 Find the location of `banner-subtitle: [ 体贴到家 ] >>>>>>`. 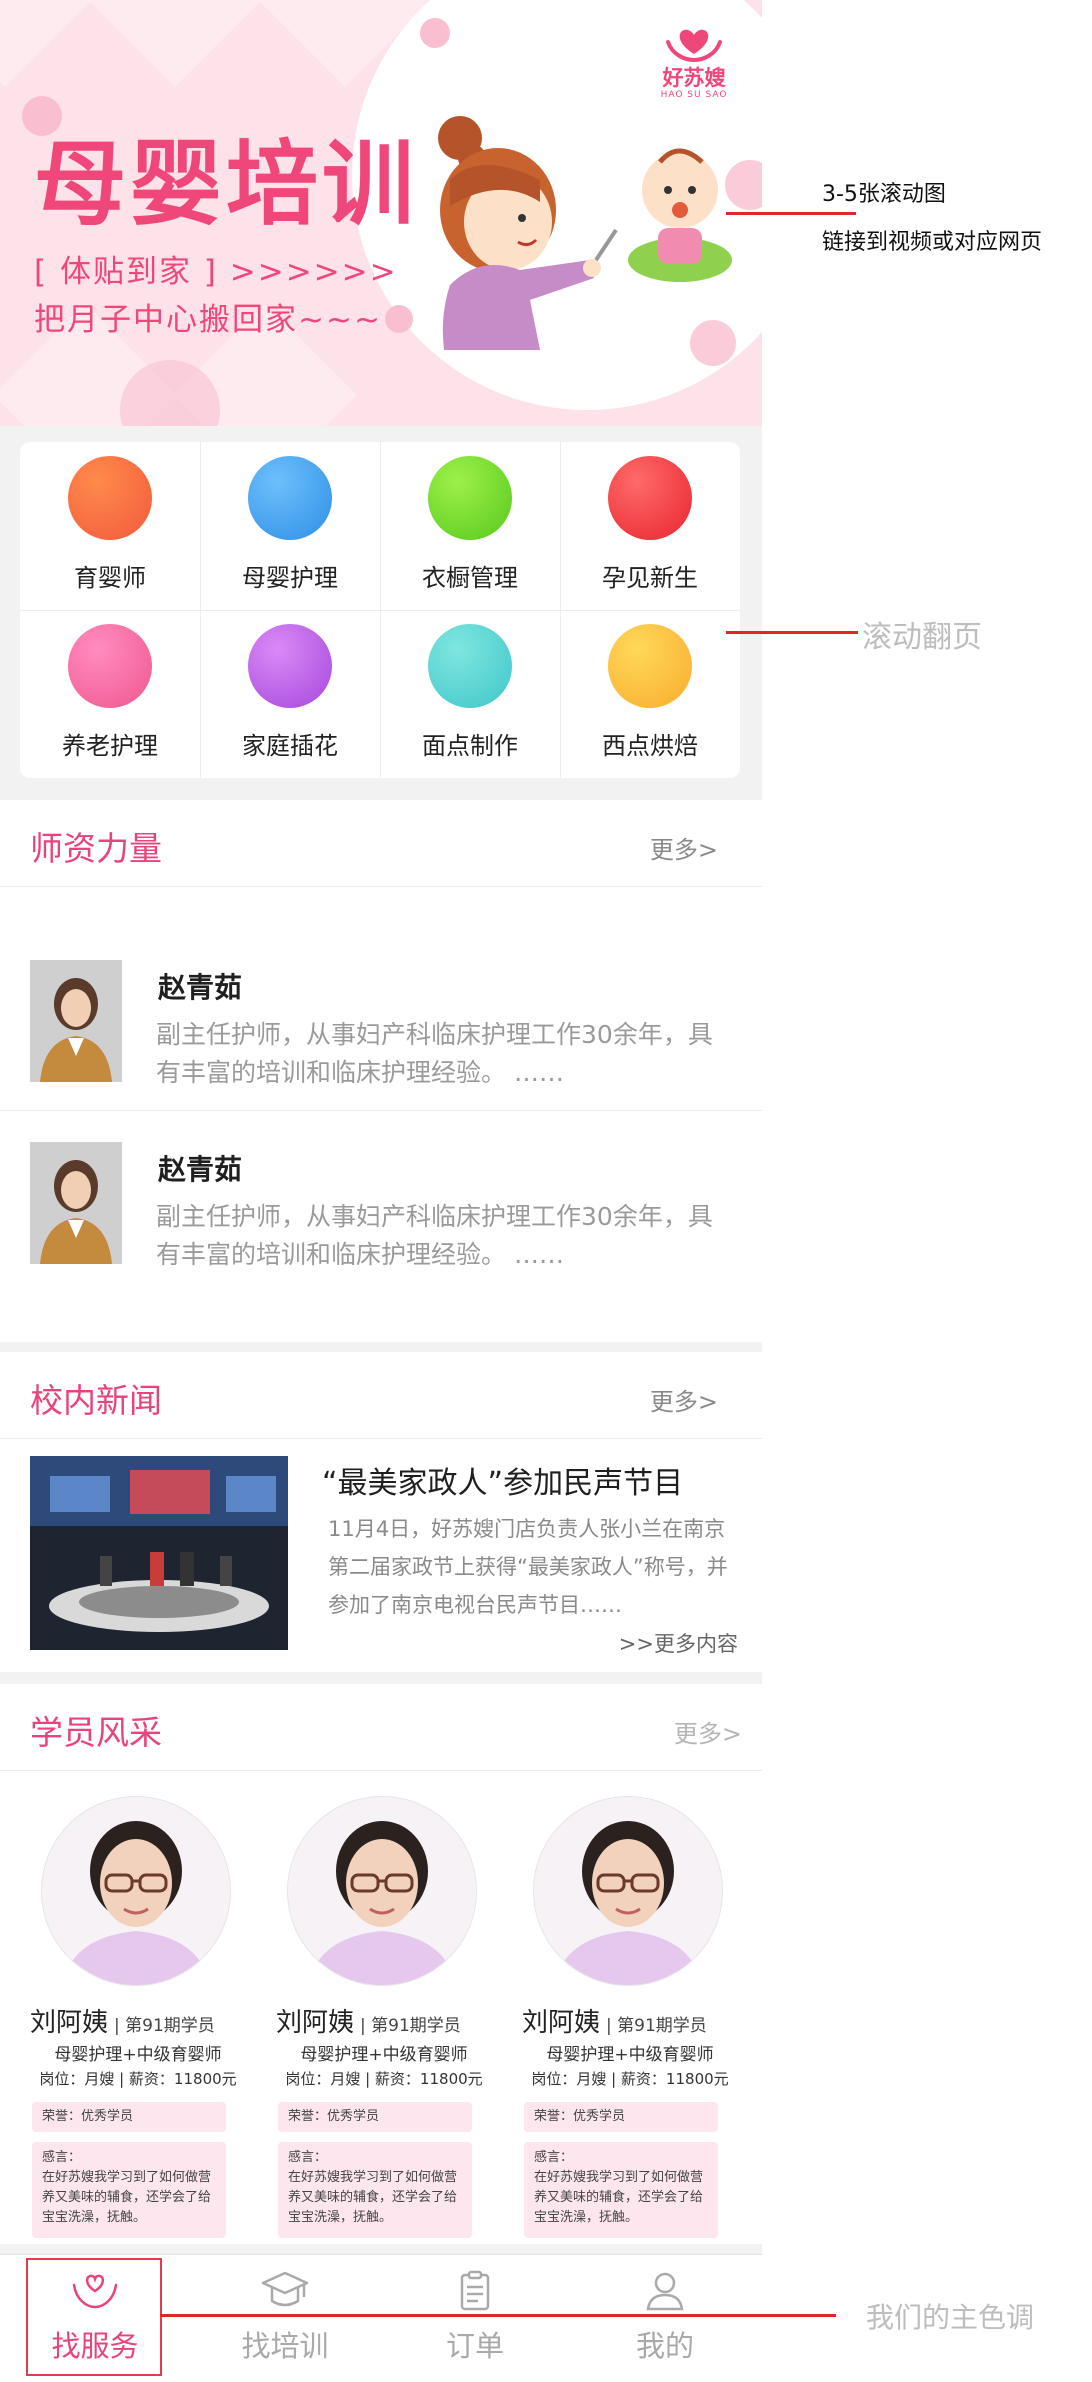

banner-subtitle: [ 体贴到家 ] >>>>>> is located at coordinates (216, 272).